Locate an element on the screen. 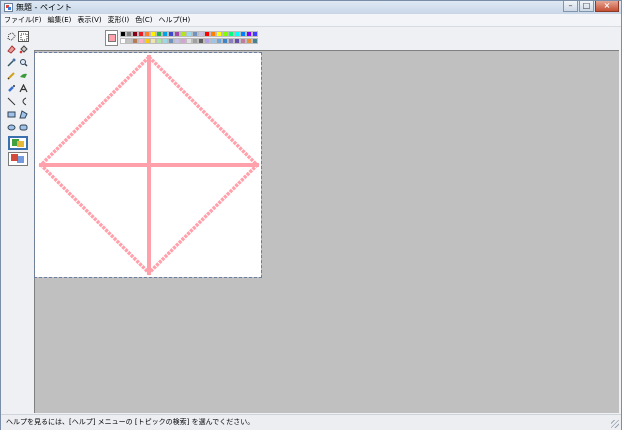  text-tool is located at coordinates (23, 88).